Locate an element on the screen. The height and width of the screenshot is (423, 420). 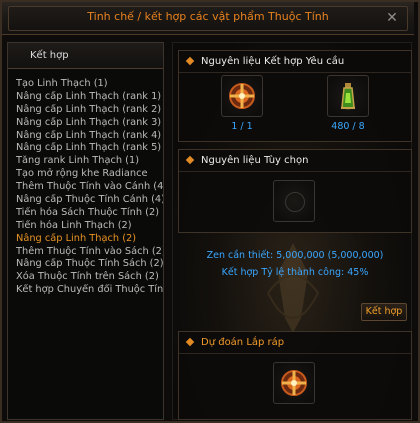
recipe-list-header-label: Kết hợp is located at coordinates (49, 55).